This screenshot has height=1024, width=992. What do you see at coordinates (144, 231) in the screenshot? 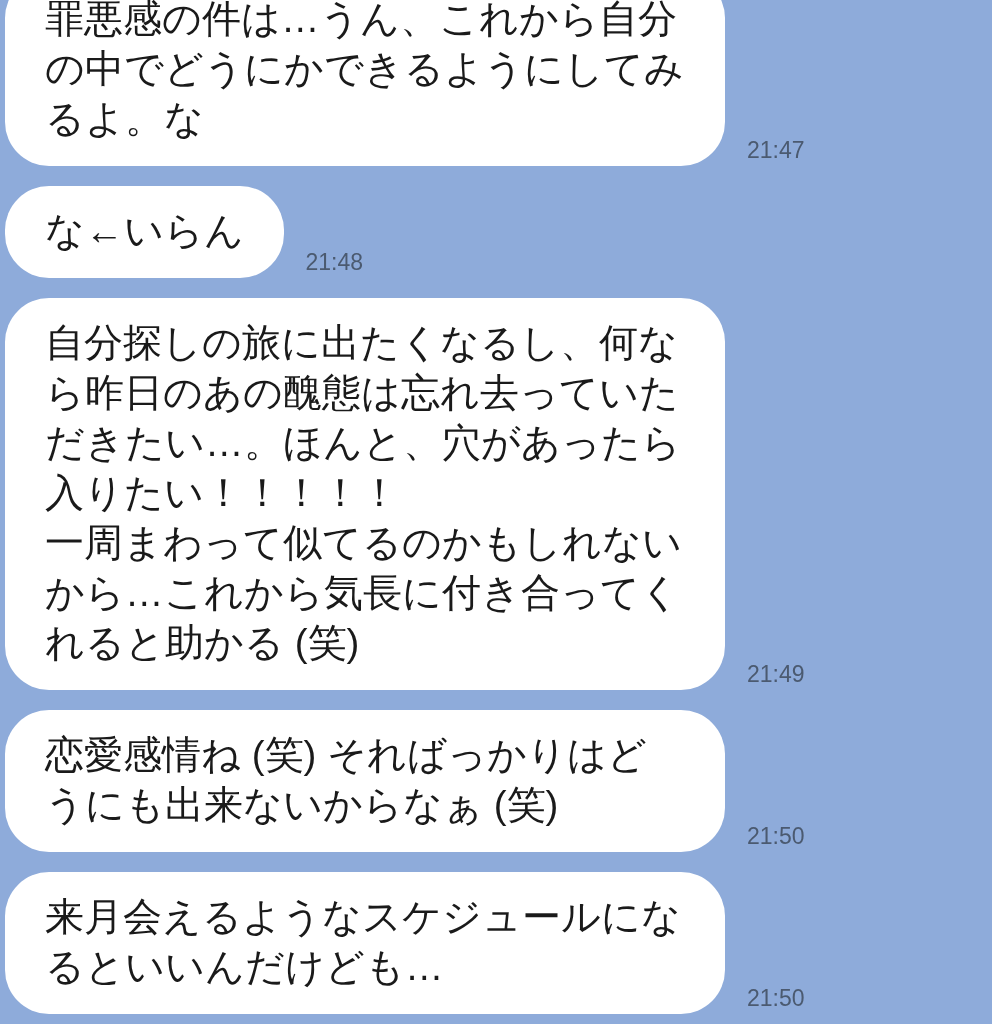
I see `message-text: な←いらん` at bounding box center [144, 231].